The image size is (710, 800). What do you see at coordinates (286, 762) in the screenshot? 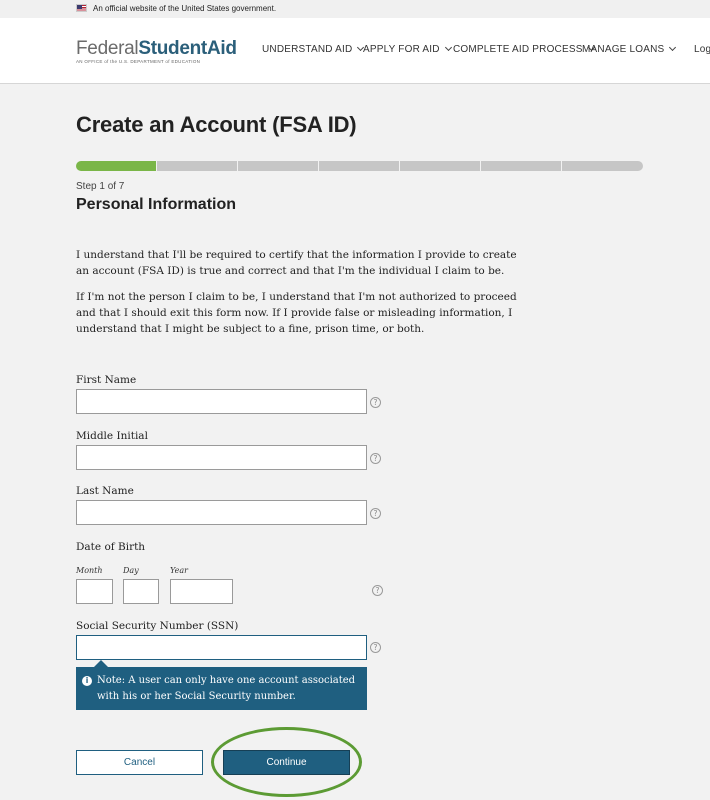
I see `highlight-ring` at bounding box center [286, 762].